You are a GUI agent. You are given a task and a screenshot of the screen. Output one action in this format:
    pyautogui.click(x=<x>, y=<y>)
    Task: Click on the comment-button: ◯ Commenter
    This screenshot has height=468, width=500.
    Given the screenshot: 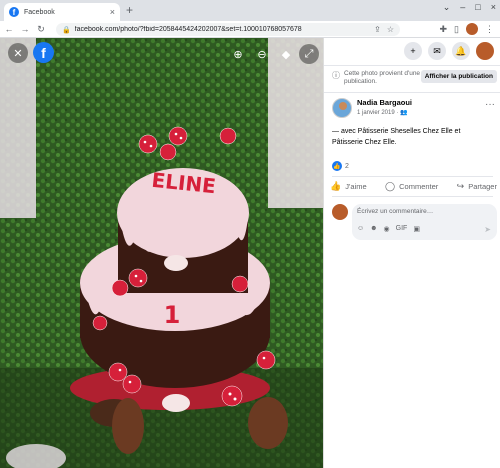 What is the action you would take?
    pyautogui.click(x=411, y=186)
    